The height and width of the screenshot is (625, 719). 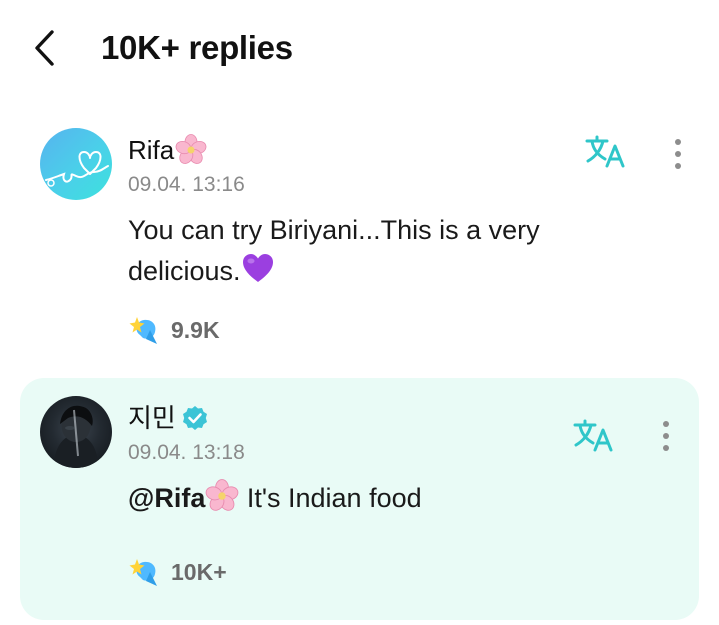 What do you see at coordinates (199, 571) in the screenshot?
I see `reaction-count: 10K+` at bounding box center [199, 571].